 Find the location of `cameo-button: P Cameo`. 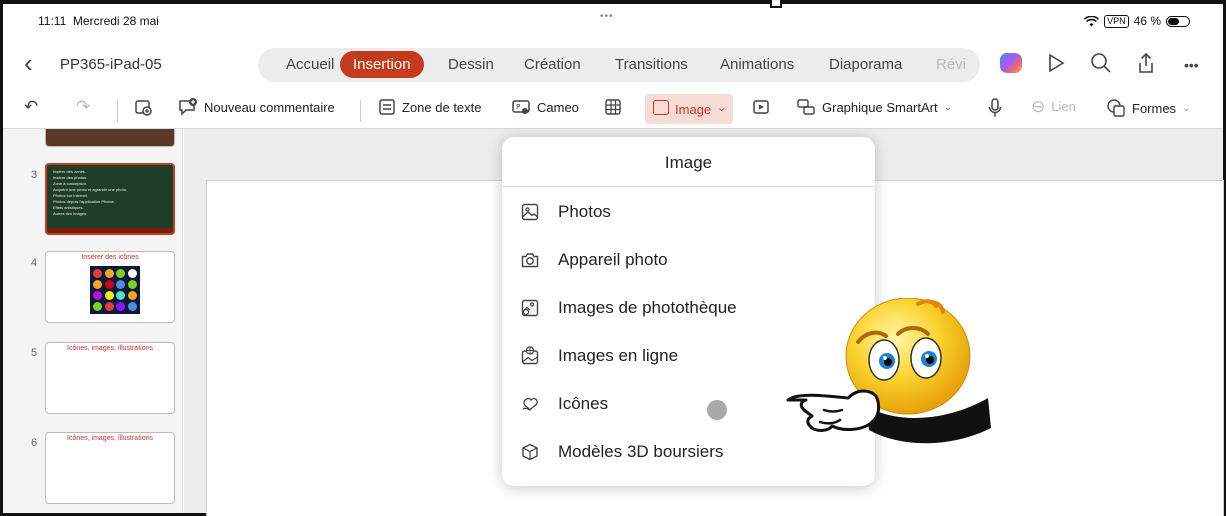

cameo-button: P Cameo is located at coordinates (545, 107).